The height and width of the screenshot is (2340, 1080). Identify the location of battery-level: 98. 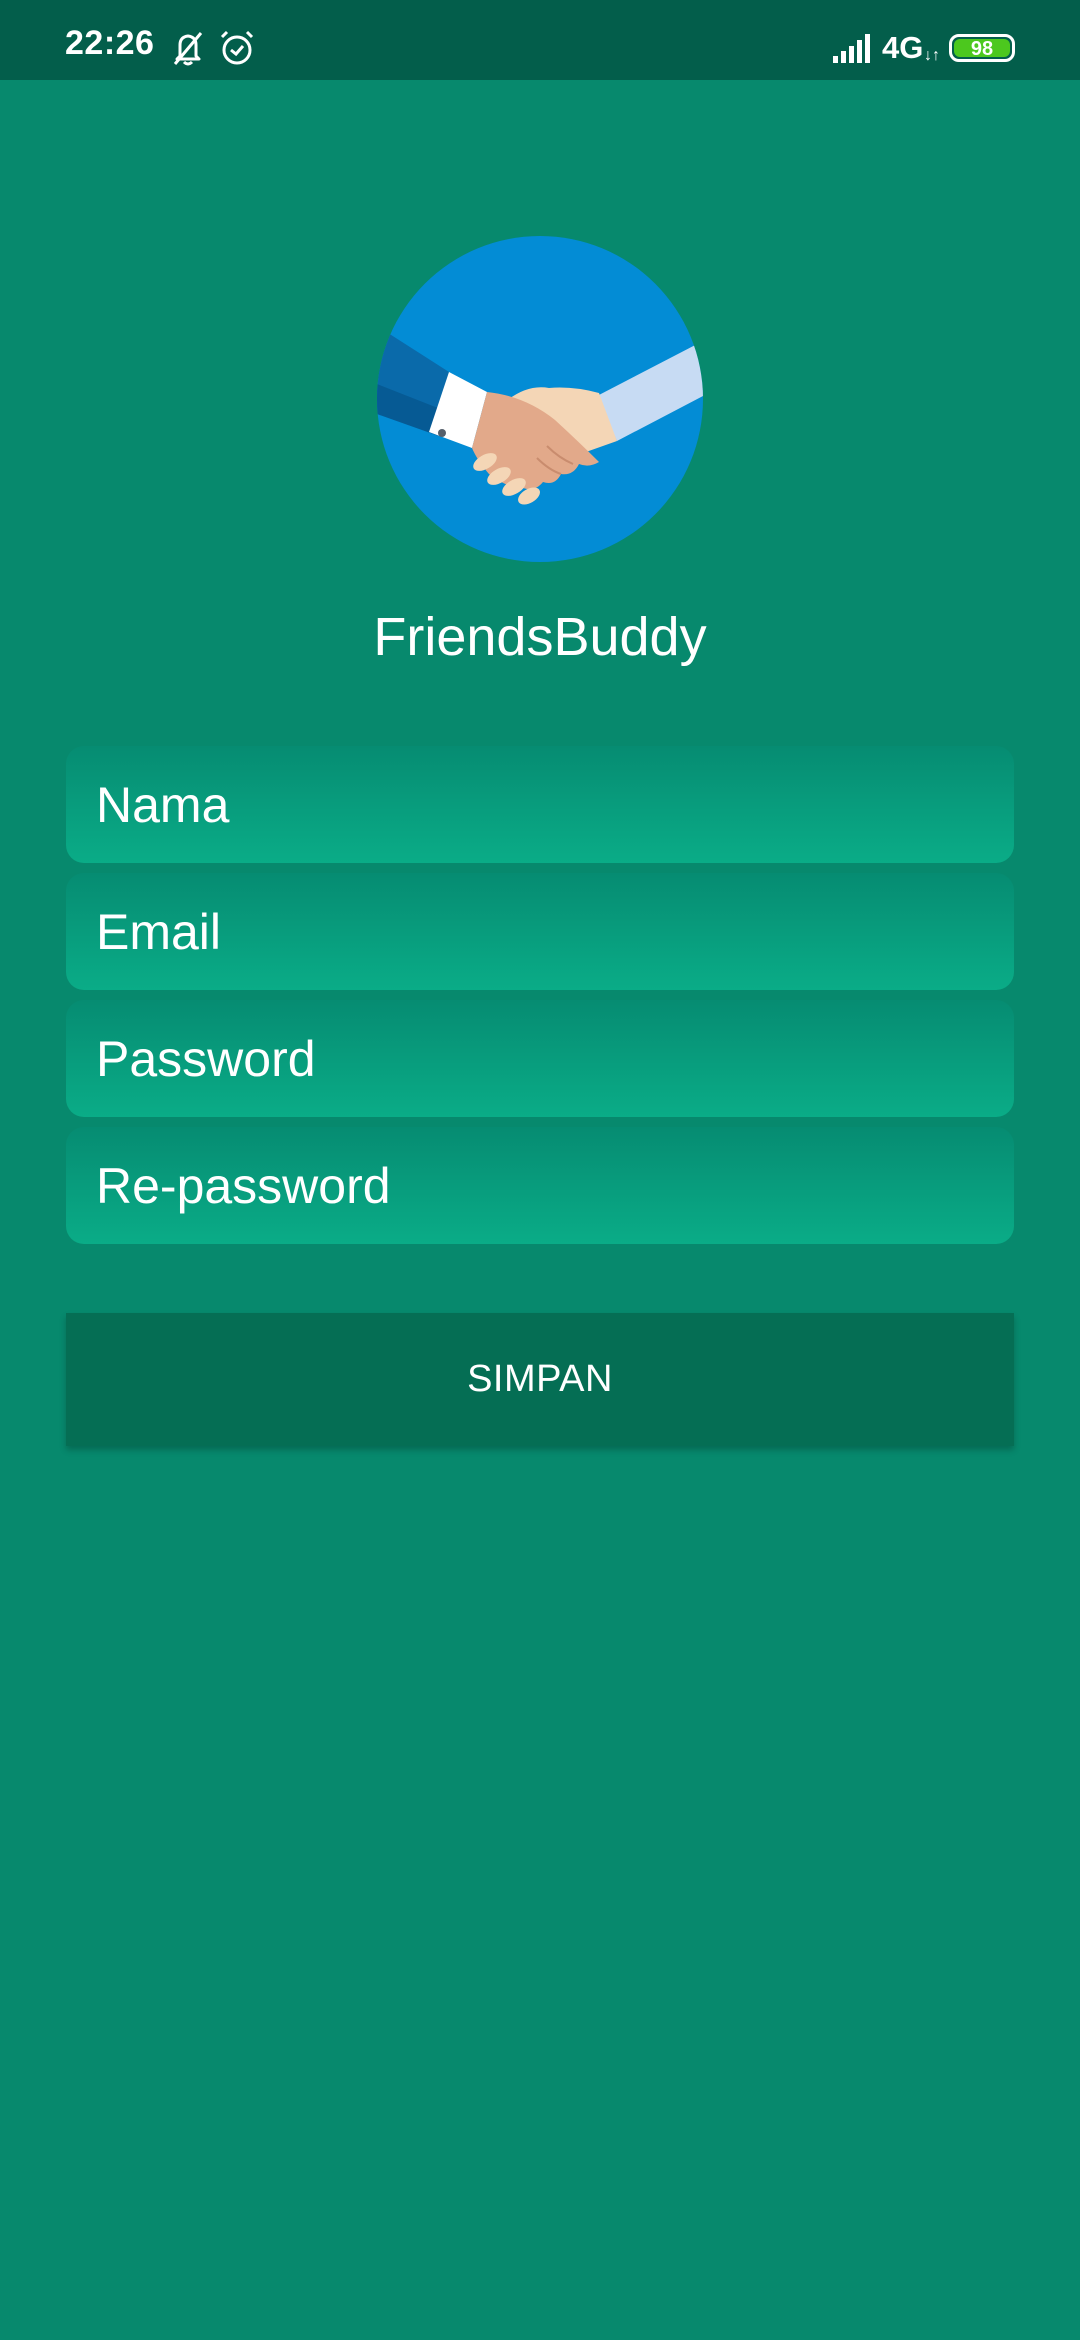
(982, 49).